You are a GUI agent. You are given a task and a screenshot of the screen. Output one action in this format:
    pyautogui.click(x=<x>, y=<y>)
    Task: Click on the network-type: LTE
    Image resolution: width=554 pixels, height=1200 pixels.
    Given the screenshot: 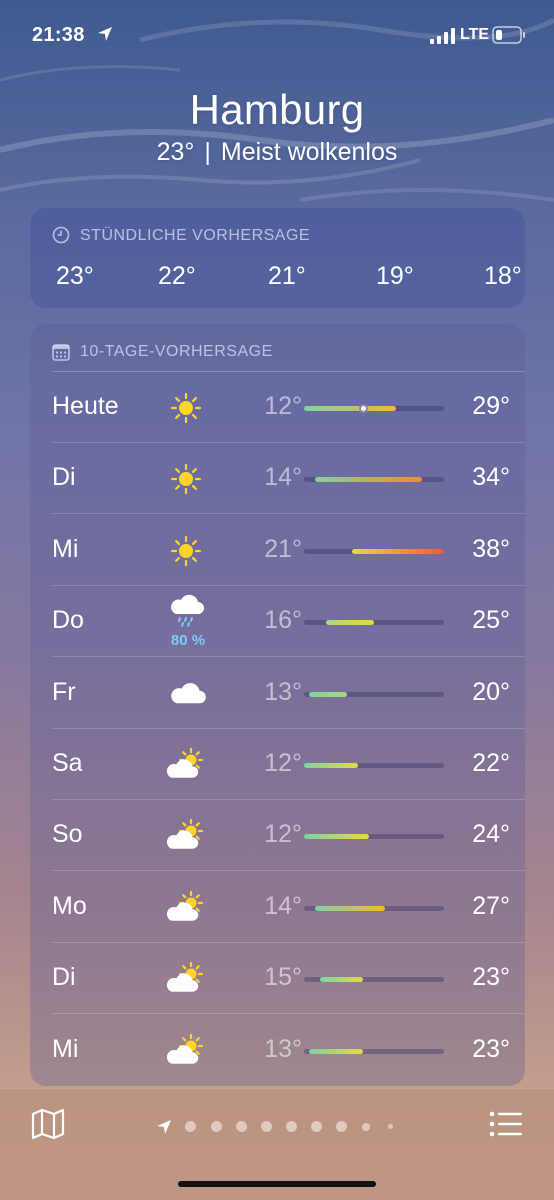 What is the action you would take?
    pyautogui.click(x=475, y=34)
    